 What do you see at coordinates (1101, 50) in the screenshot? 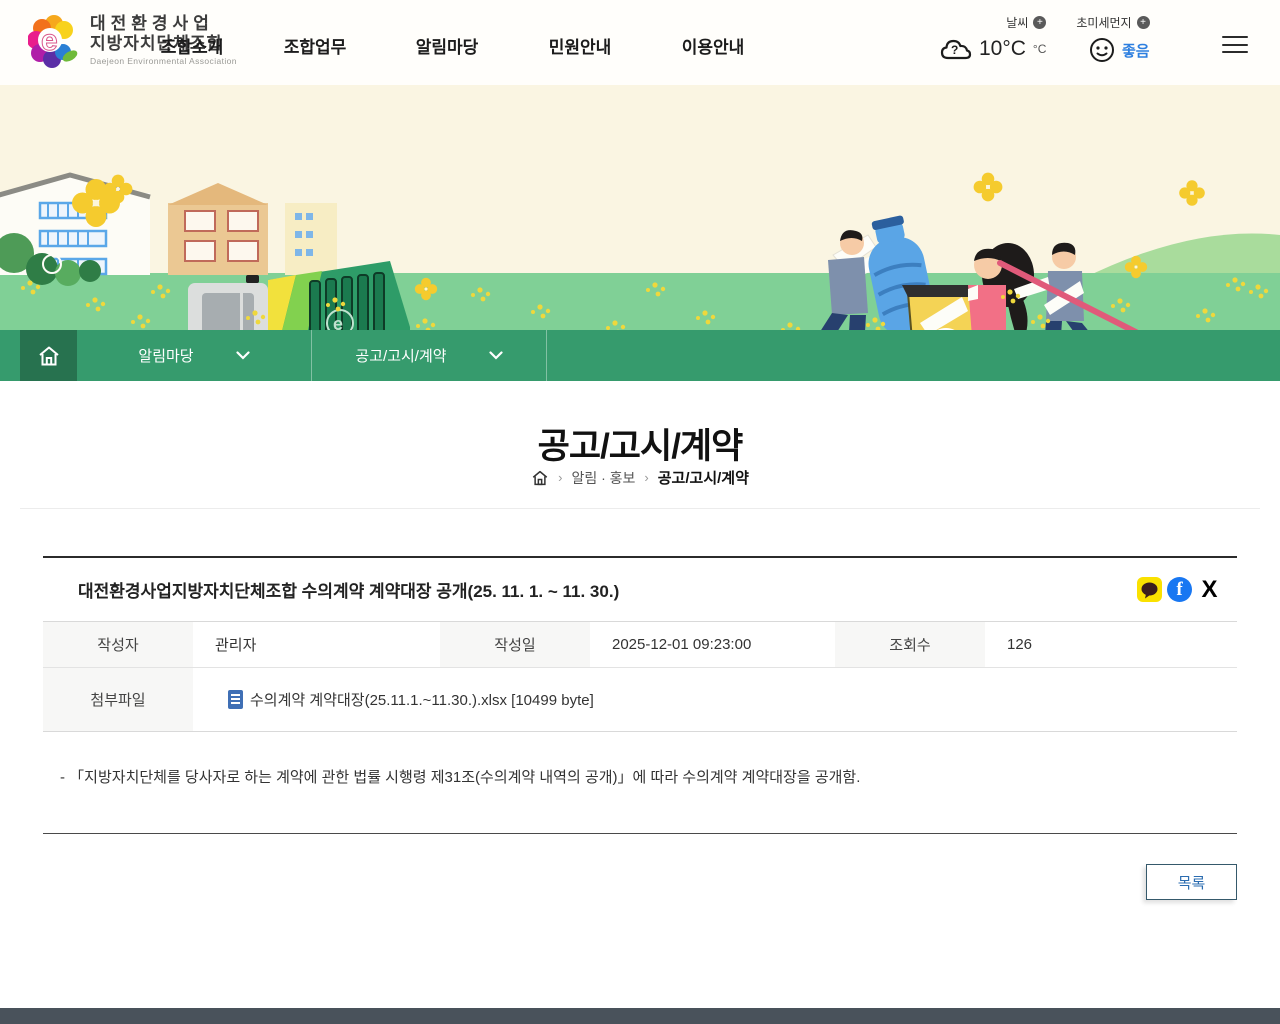
I see `smiley-icon` at bounding box center [1101, 50].